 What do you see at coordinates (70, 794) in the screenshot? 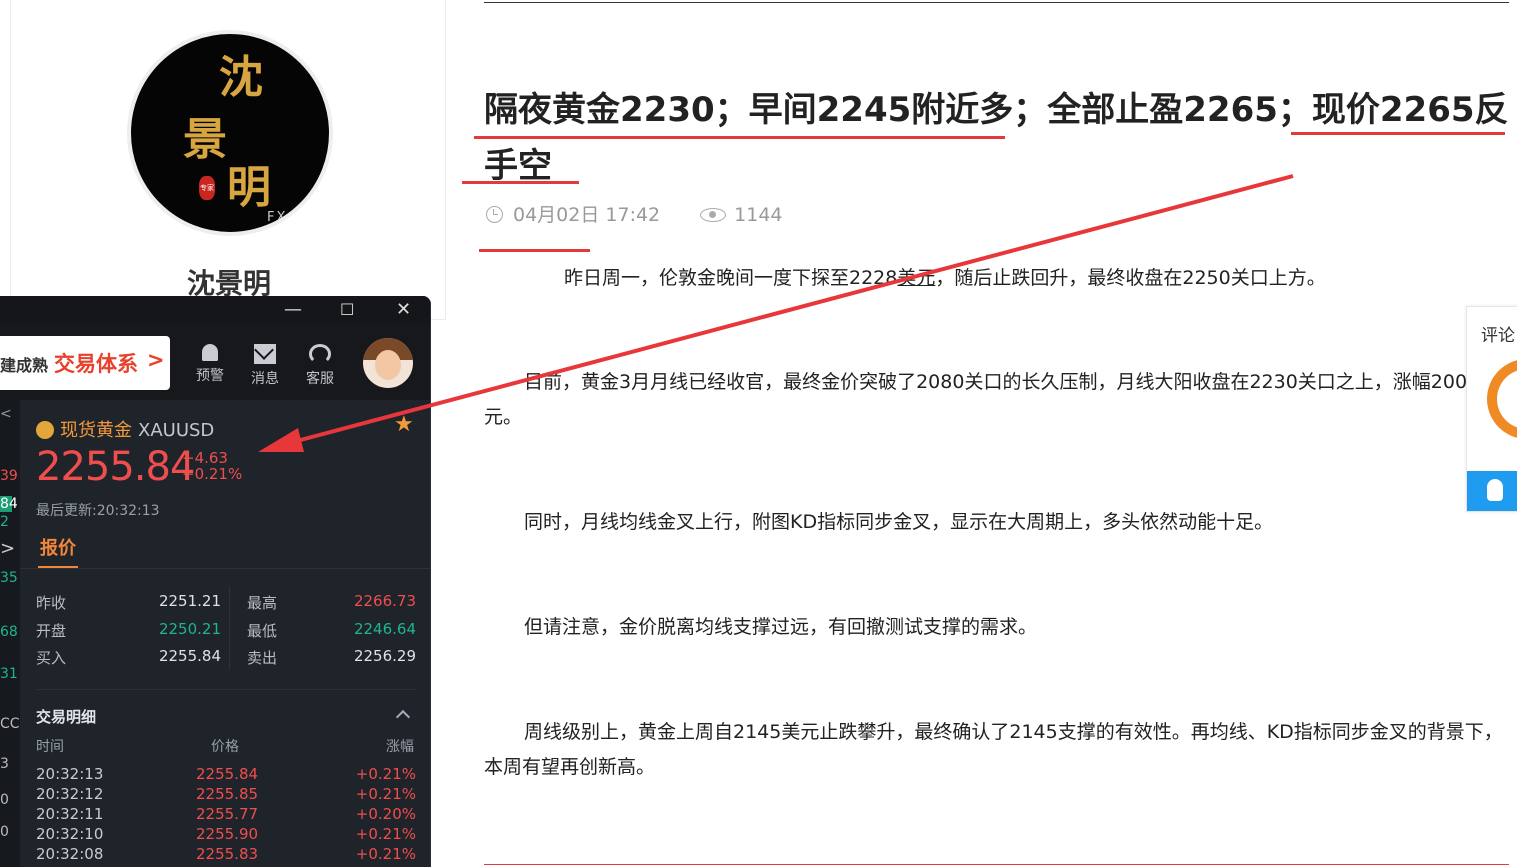
I see `row-time: 20:32:12` at bounding box center [70, 794].